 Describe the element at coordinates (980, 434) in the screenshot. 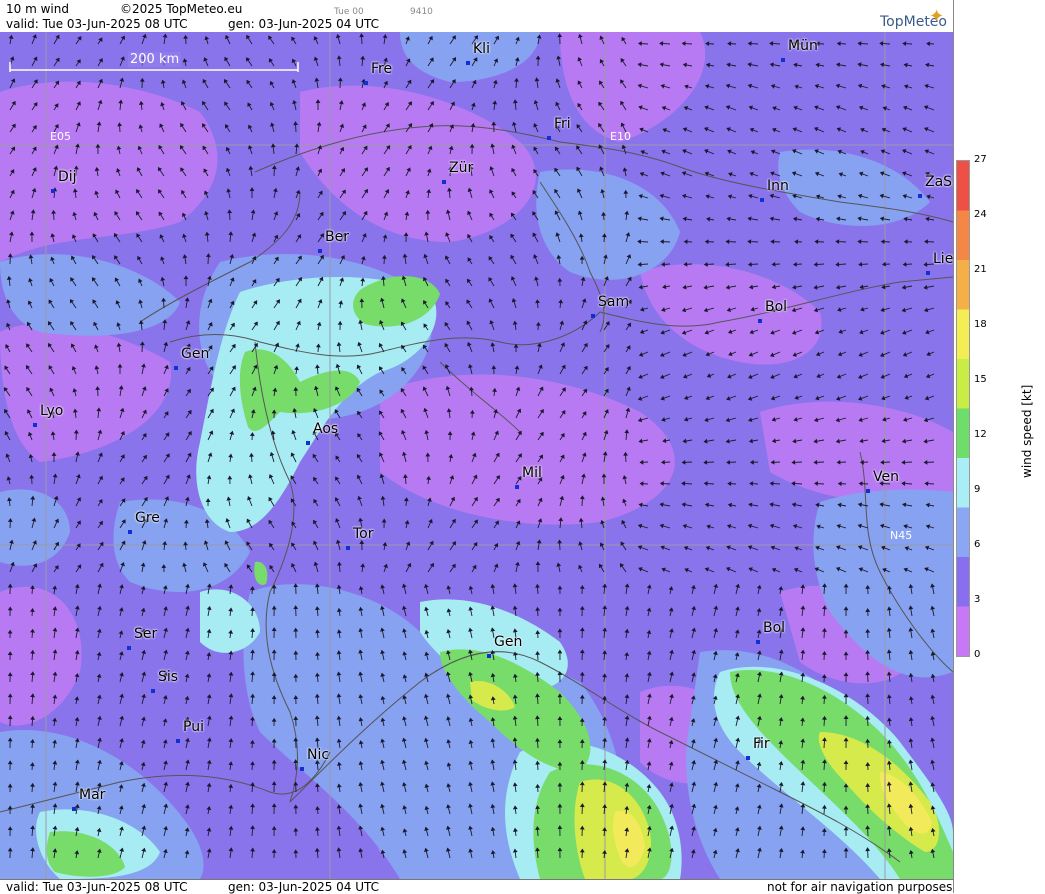

I see `legend-tick-label: 12` at that location.